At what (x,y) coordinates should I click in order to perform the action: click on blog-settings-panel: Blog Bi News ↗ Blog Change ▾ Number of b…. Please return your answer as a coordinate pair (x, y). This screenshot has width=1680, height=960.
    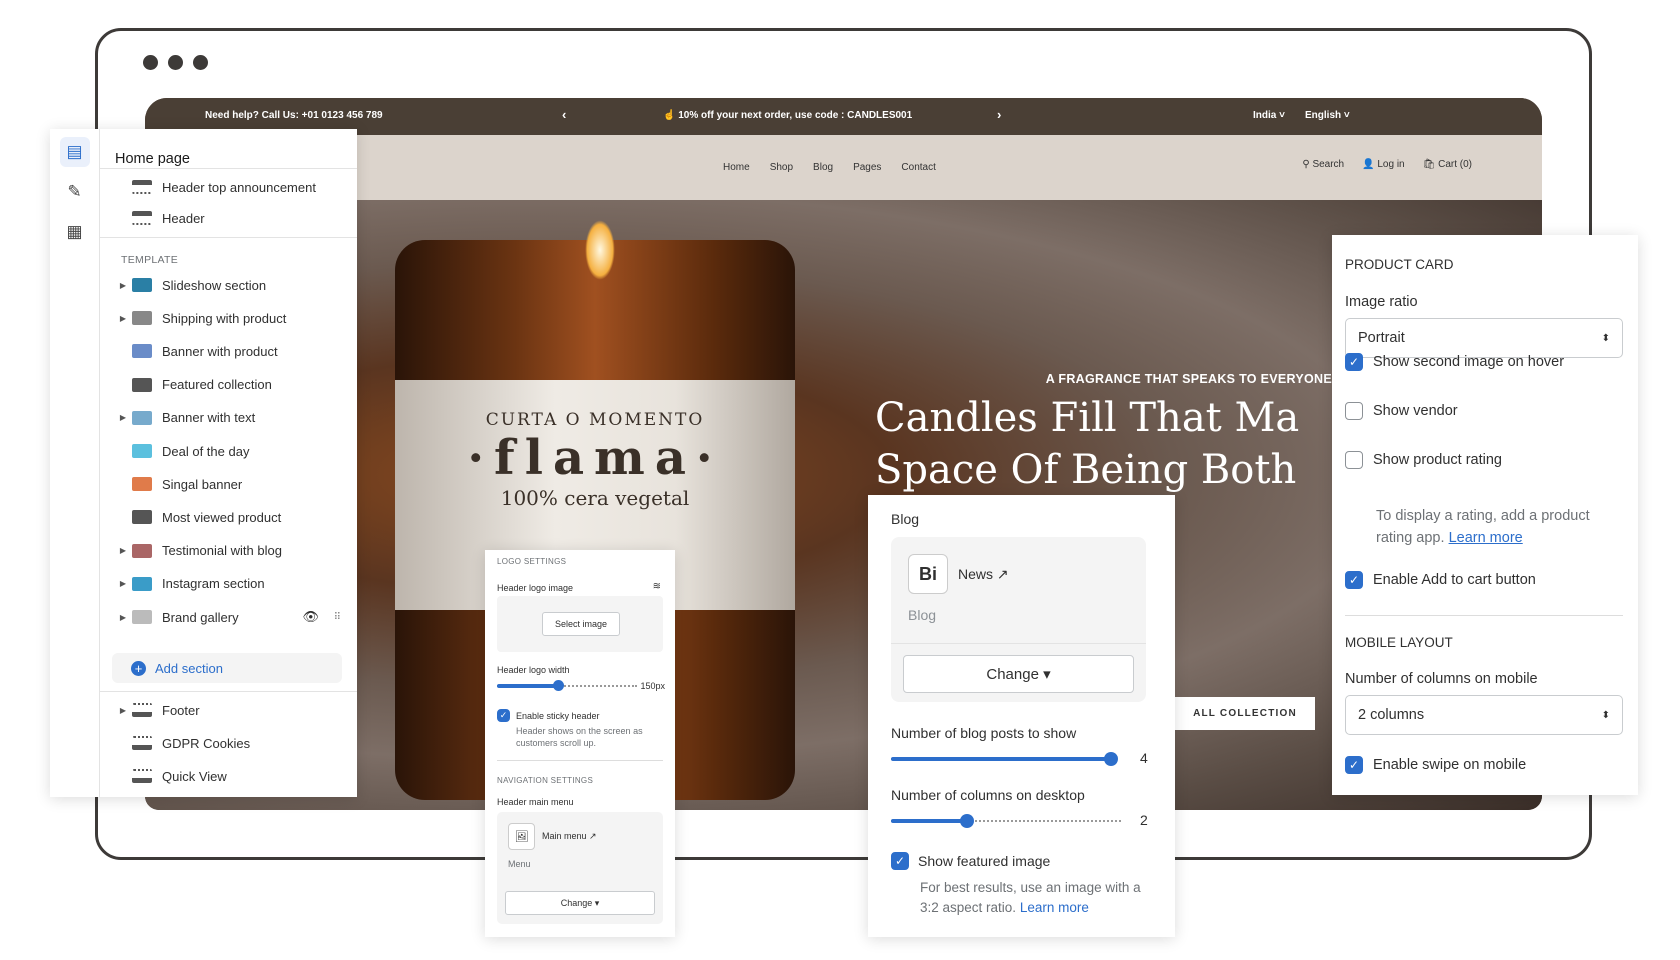
    Looking at the image, I should click on (1021, 716).